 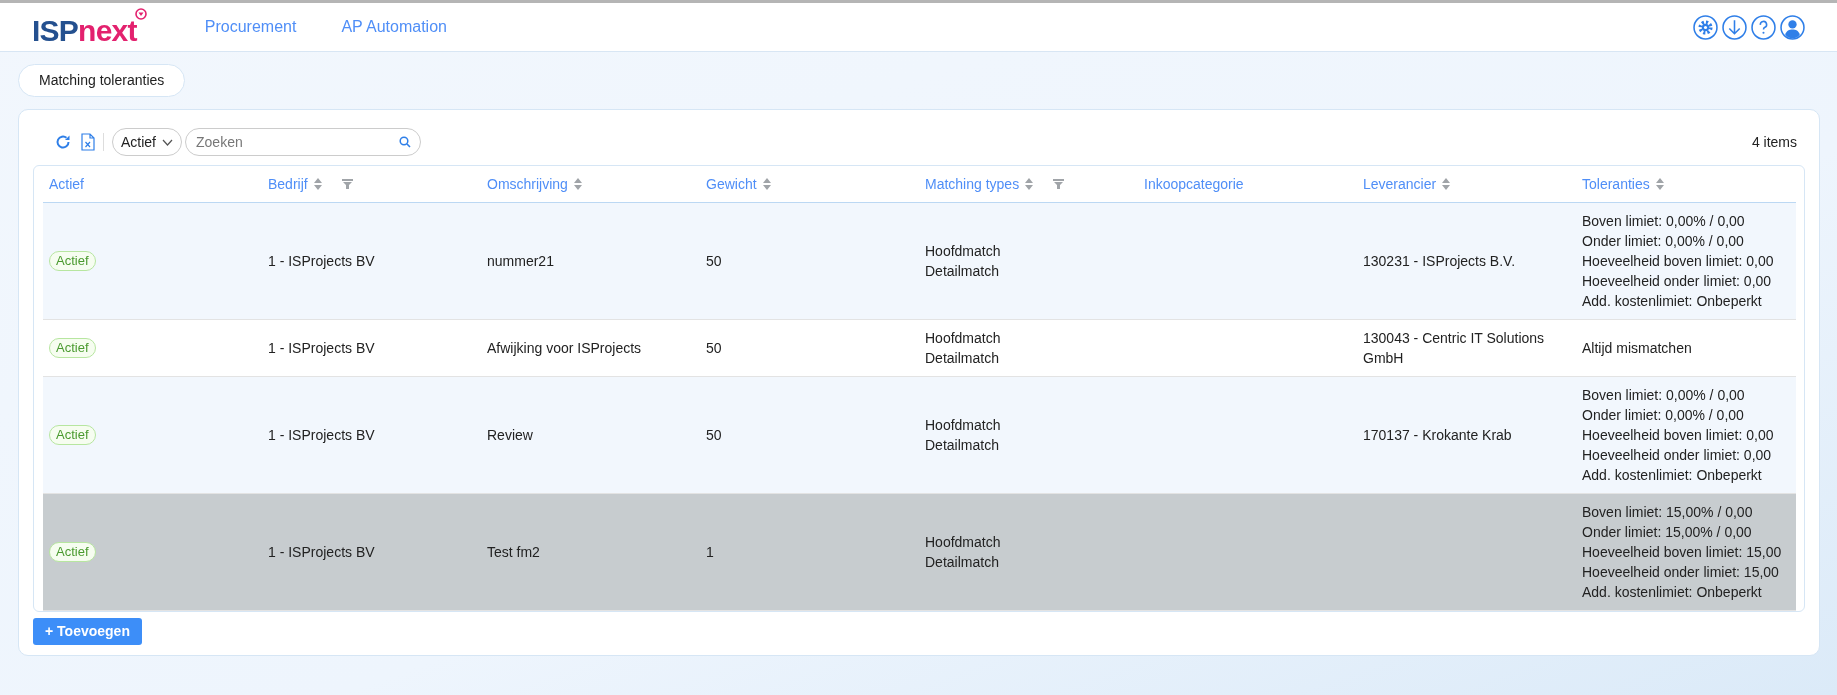 I want to click on column-header: Inkoopcategorie, so click(x=1194, y=184).